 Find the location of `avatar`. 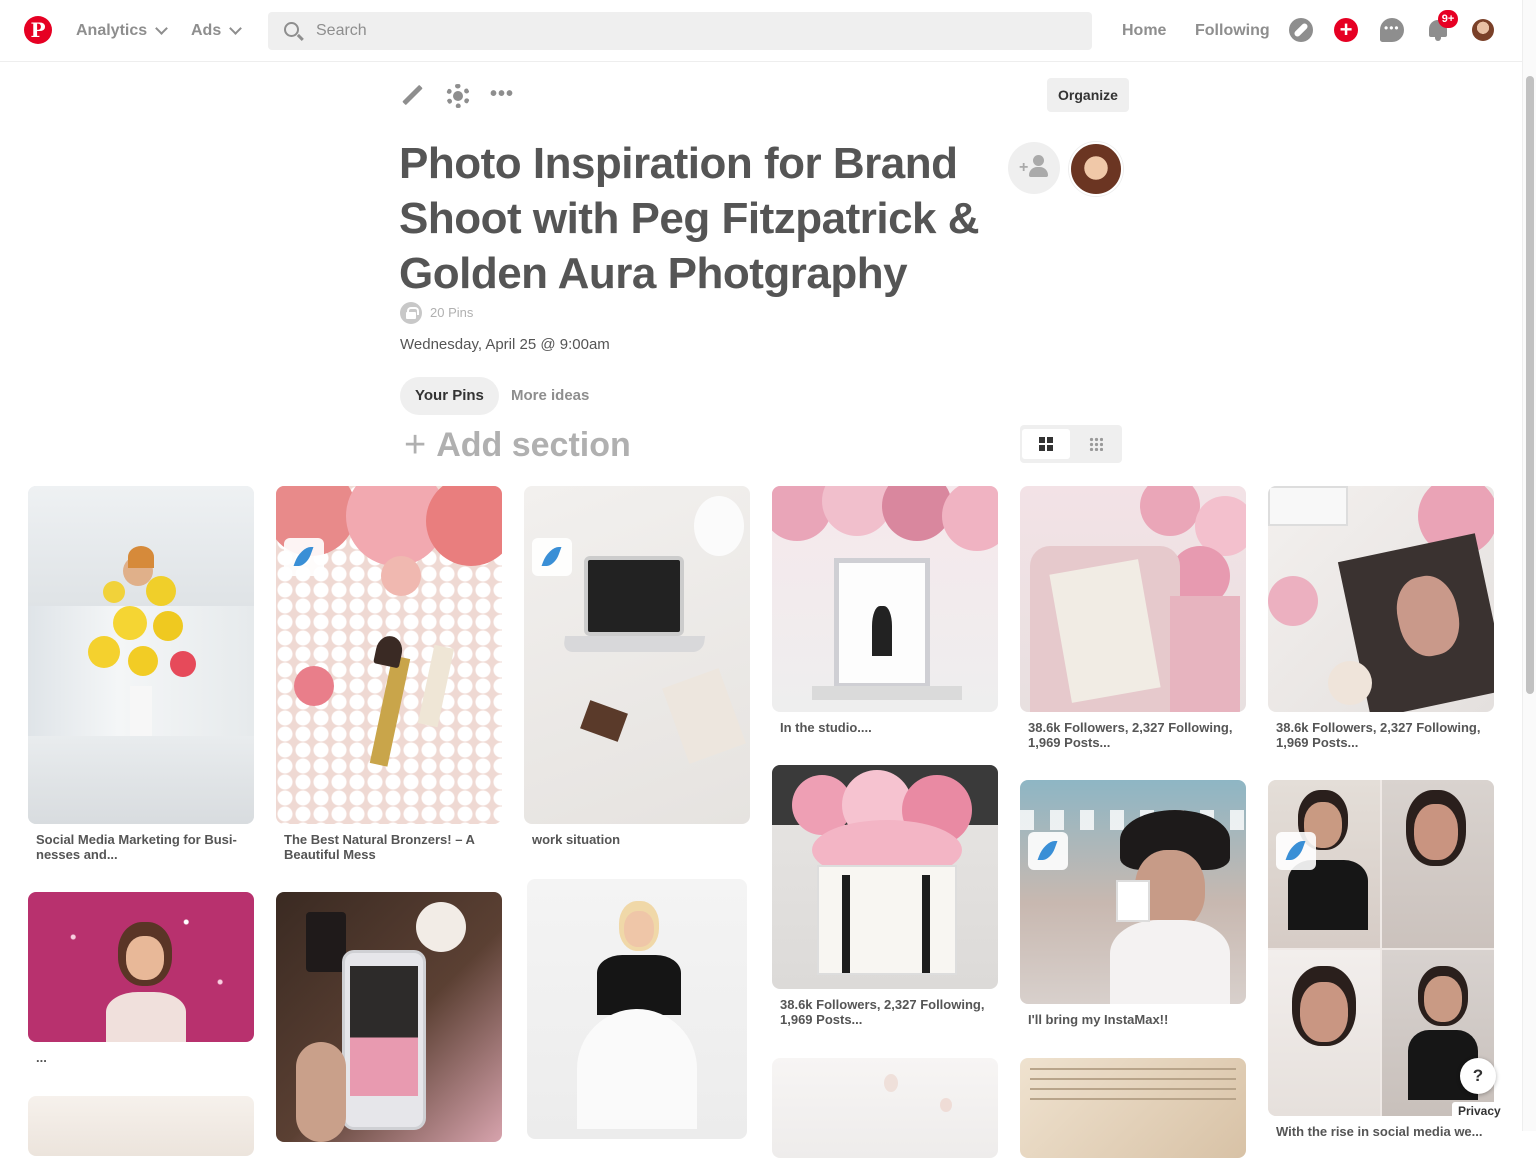

avatar is located at coordinates (1483, 30).